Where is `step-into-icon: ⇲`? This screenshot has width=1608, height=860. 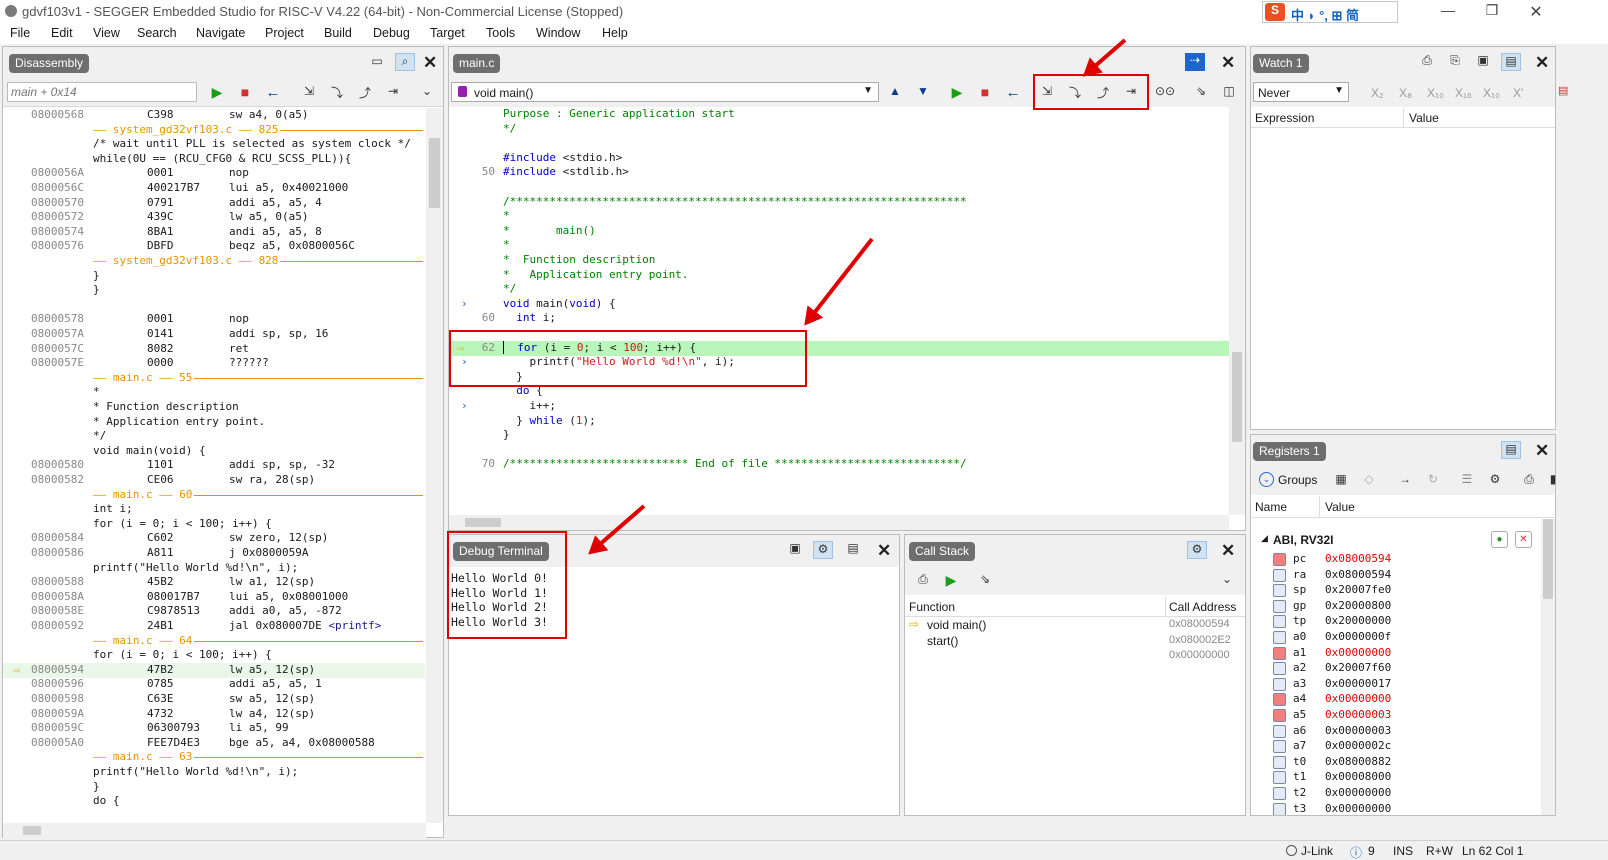
step-into-icon: ⇲ is located at coordinates (309, 93).